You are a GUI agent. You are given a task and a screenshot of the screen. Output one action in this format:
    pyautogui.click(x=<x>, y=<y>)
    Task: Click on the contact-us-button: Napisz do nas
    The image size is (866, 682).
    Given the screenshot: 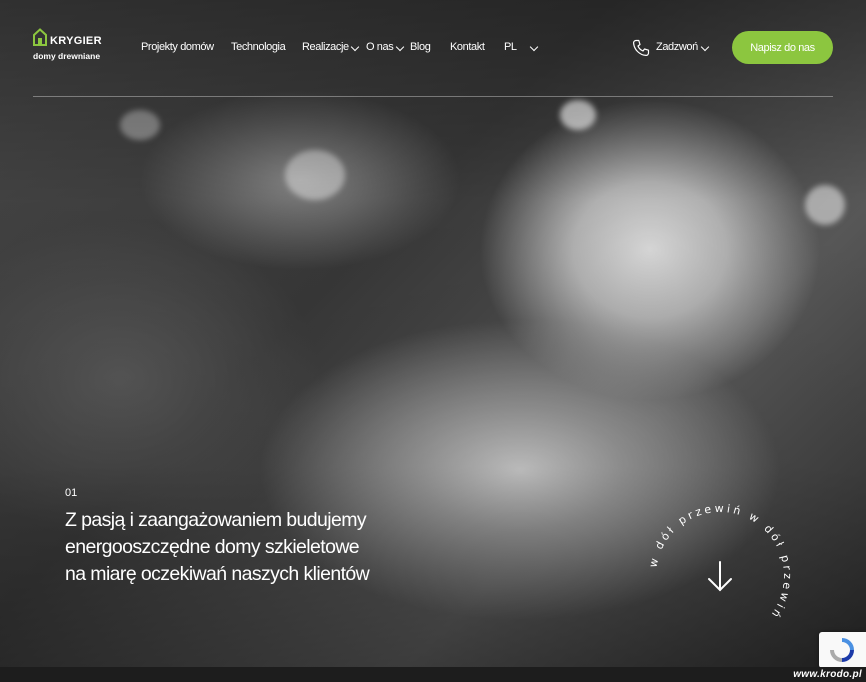 What is the action you would take?
    pyautogui.click(x=782, y=47)
    